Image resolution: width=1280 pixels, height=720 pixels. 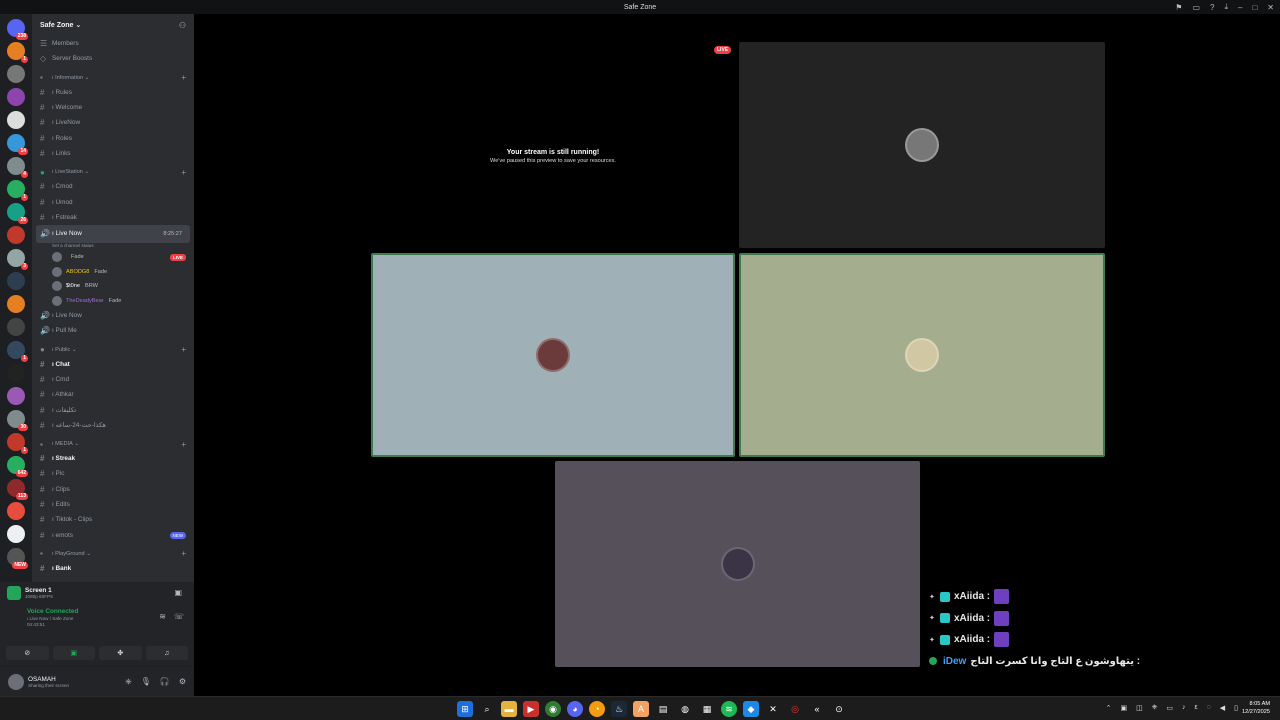 What do you see at coordinates (663, 709) in the screenshot?
I see `app-icon: ▤` at bounding box center [663, 709].